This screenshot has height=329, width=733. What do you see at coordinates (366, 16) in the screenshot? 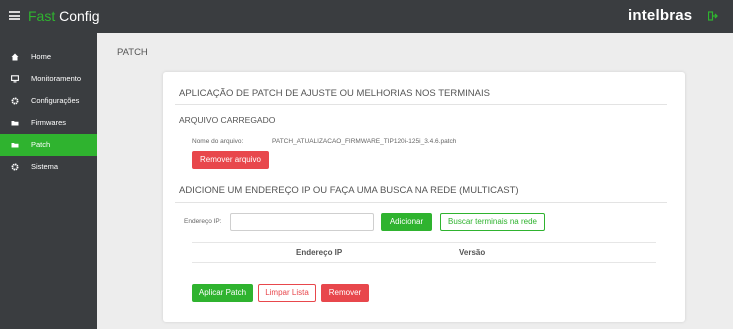
I see `top-bar: Fast Config intelbras` at bounding box center [366, 16].